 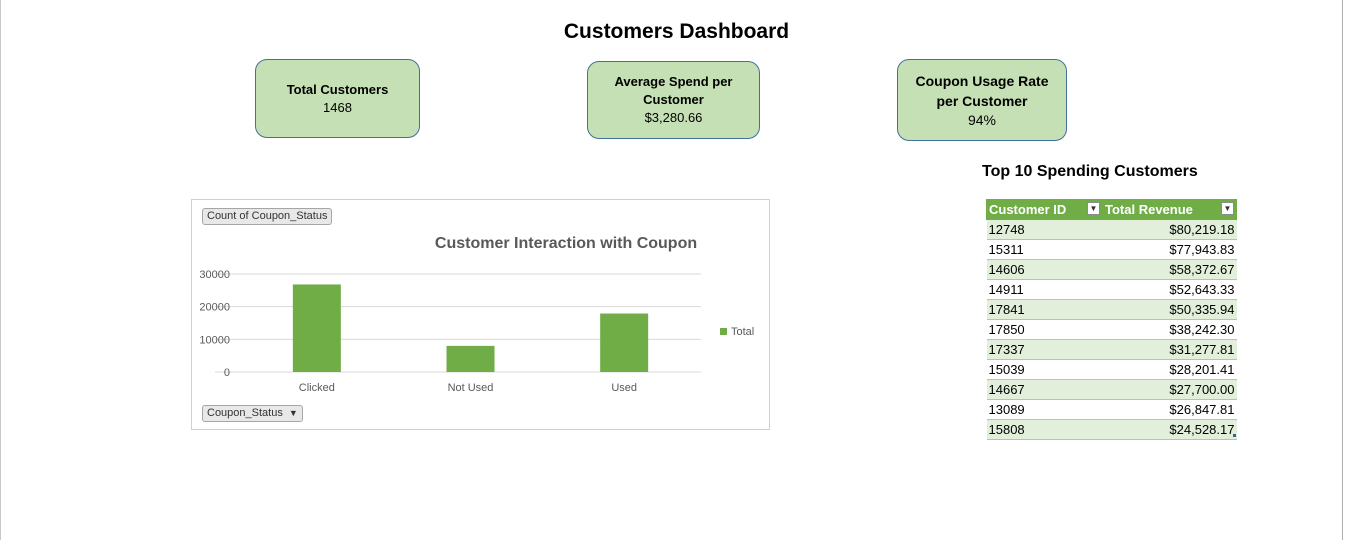 What do you see at coordinates (1169, 429) in the screenshot?
I see `total-revenue-cell: $24,528.17` at bounding box center [1169, 429].